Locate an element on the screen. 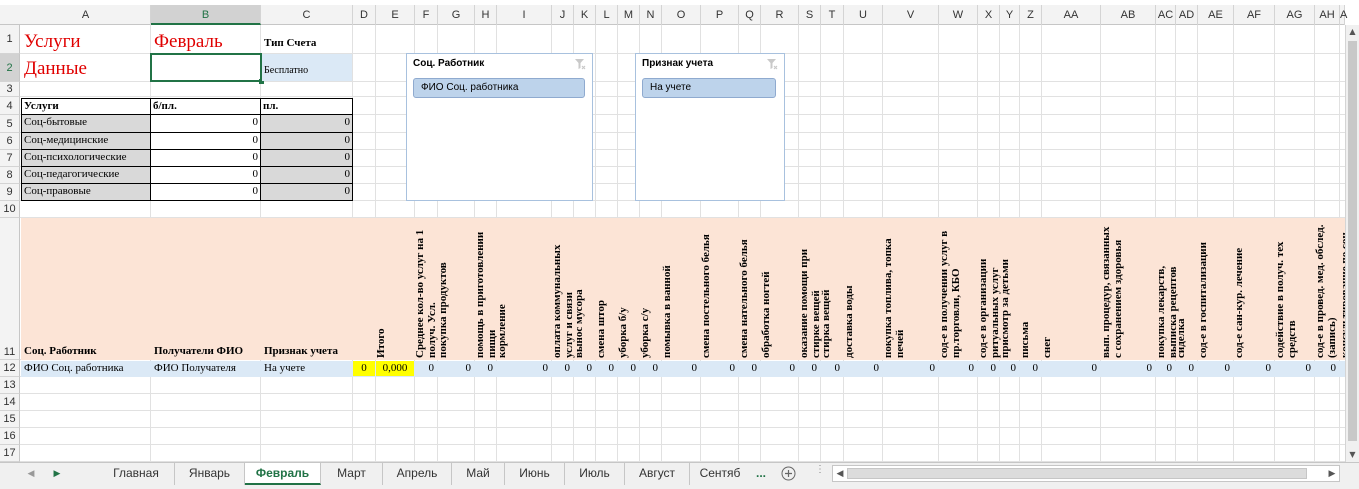  column-header: B is located at coordinates (206, 15).